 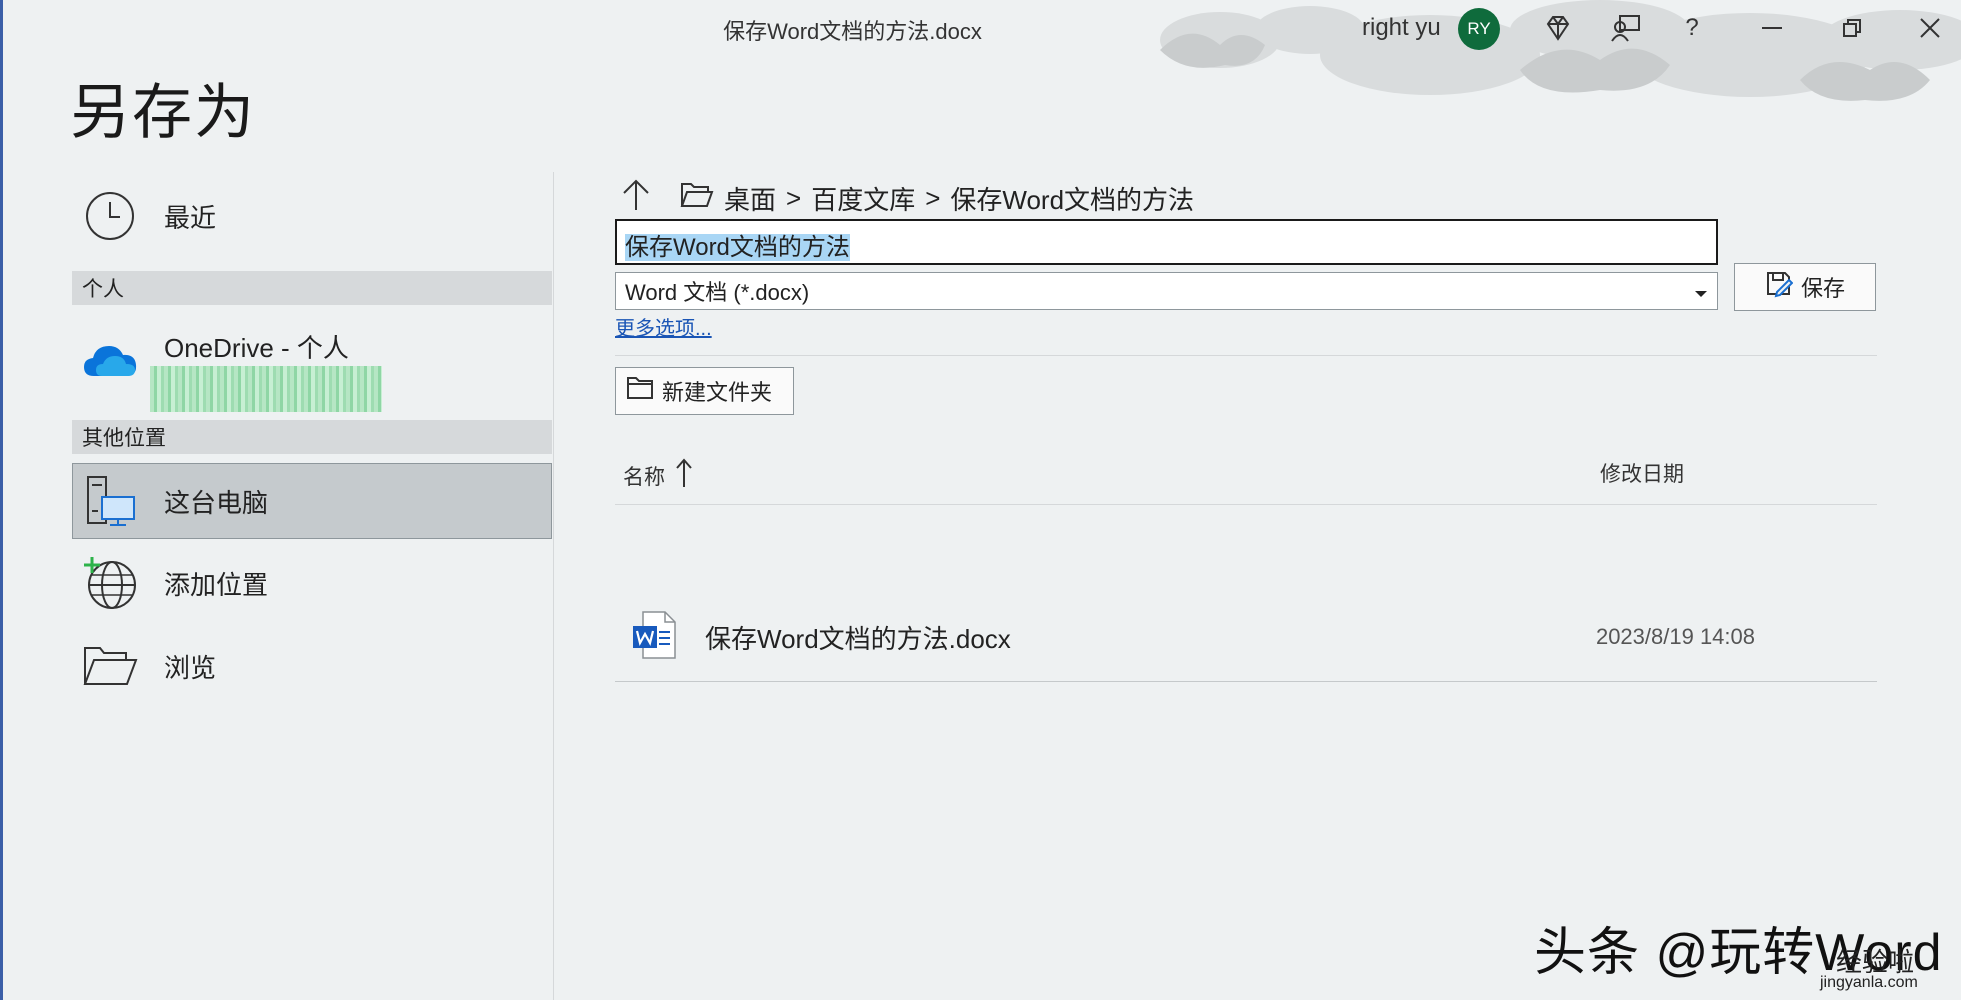 I want to click on filetype-value: Word 文档 (*.docx), so click(x=717, y=292).